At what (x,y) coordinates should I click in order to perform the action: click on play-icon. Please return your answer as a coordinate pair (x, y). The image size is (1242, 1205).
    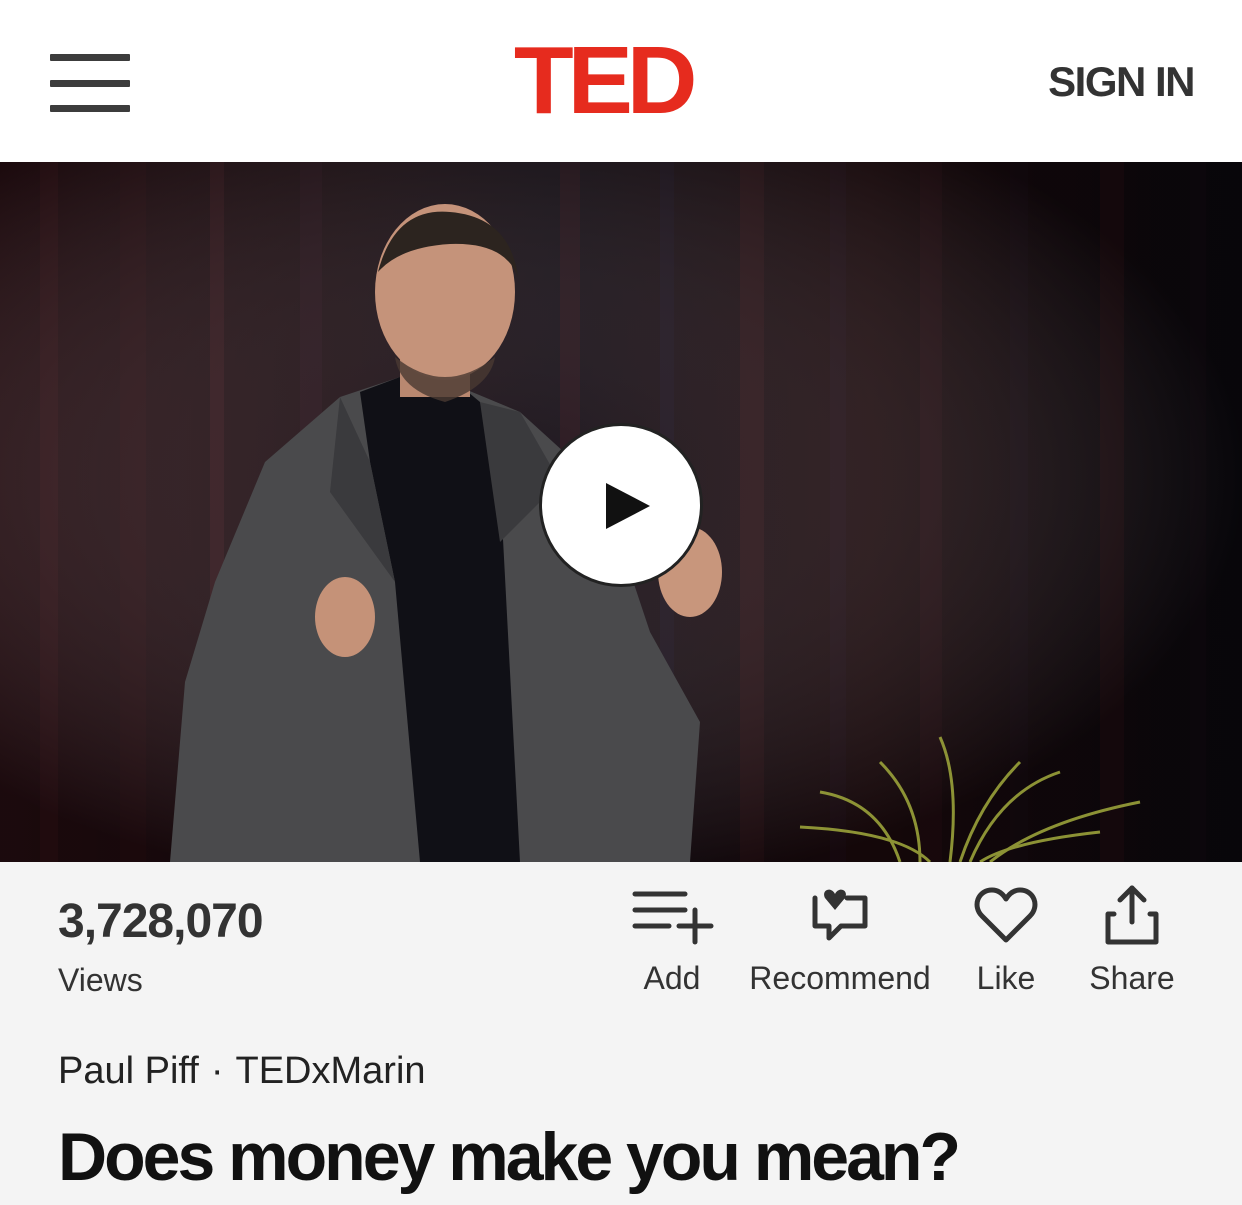
    Looking at the image, I should click on (628, 506).